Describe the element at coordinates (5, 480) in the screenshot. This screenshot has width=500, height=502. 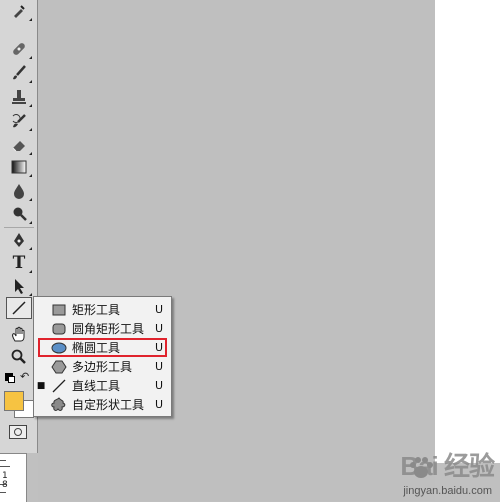
I see `ruler-number: 1 8` at that location.